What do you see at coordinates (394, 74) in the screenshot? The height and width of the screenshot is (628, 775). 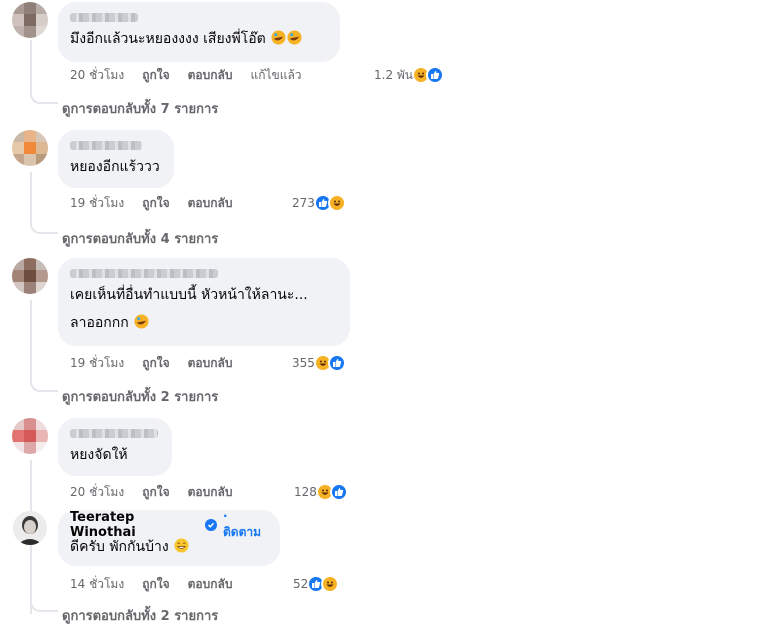 I see `reaction-count: 1.2 พัน` at bounding box center [394, 74].